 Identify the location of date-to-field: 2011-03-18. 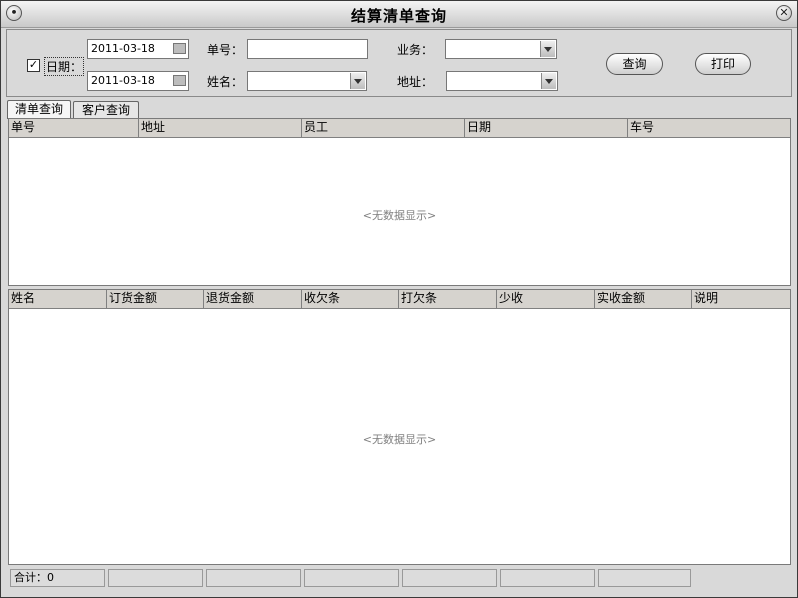
(138, 81).